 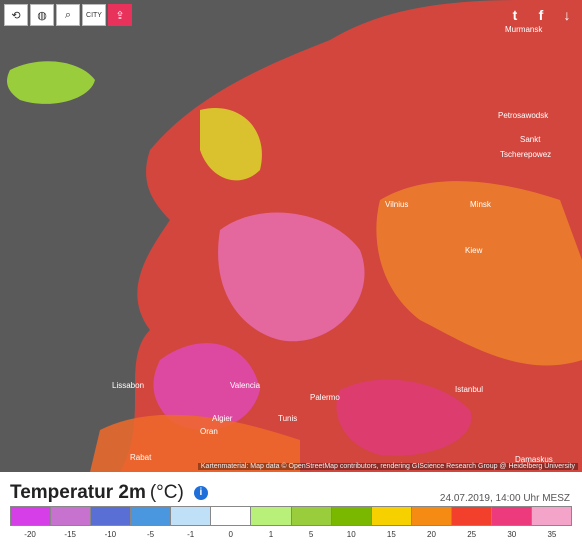 What do you see at coordinates (245, 385) in the screenshot?
I see `city-label: Valencia` at bounding box center [245, 385].